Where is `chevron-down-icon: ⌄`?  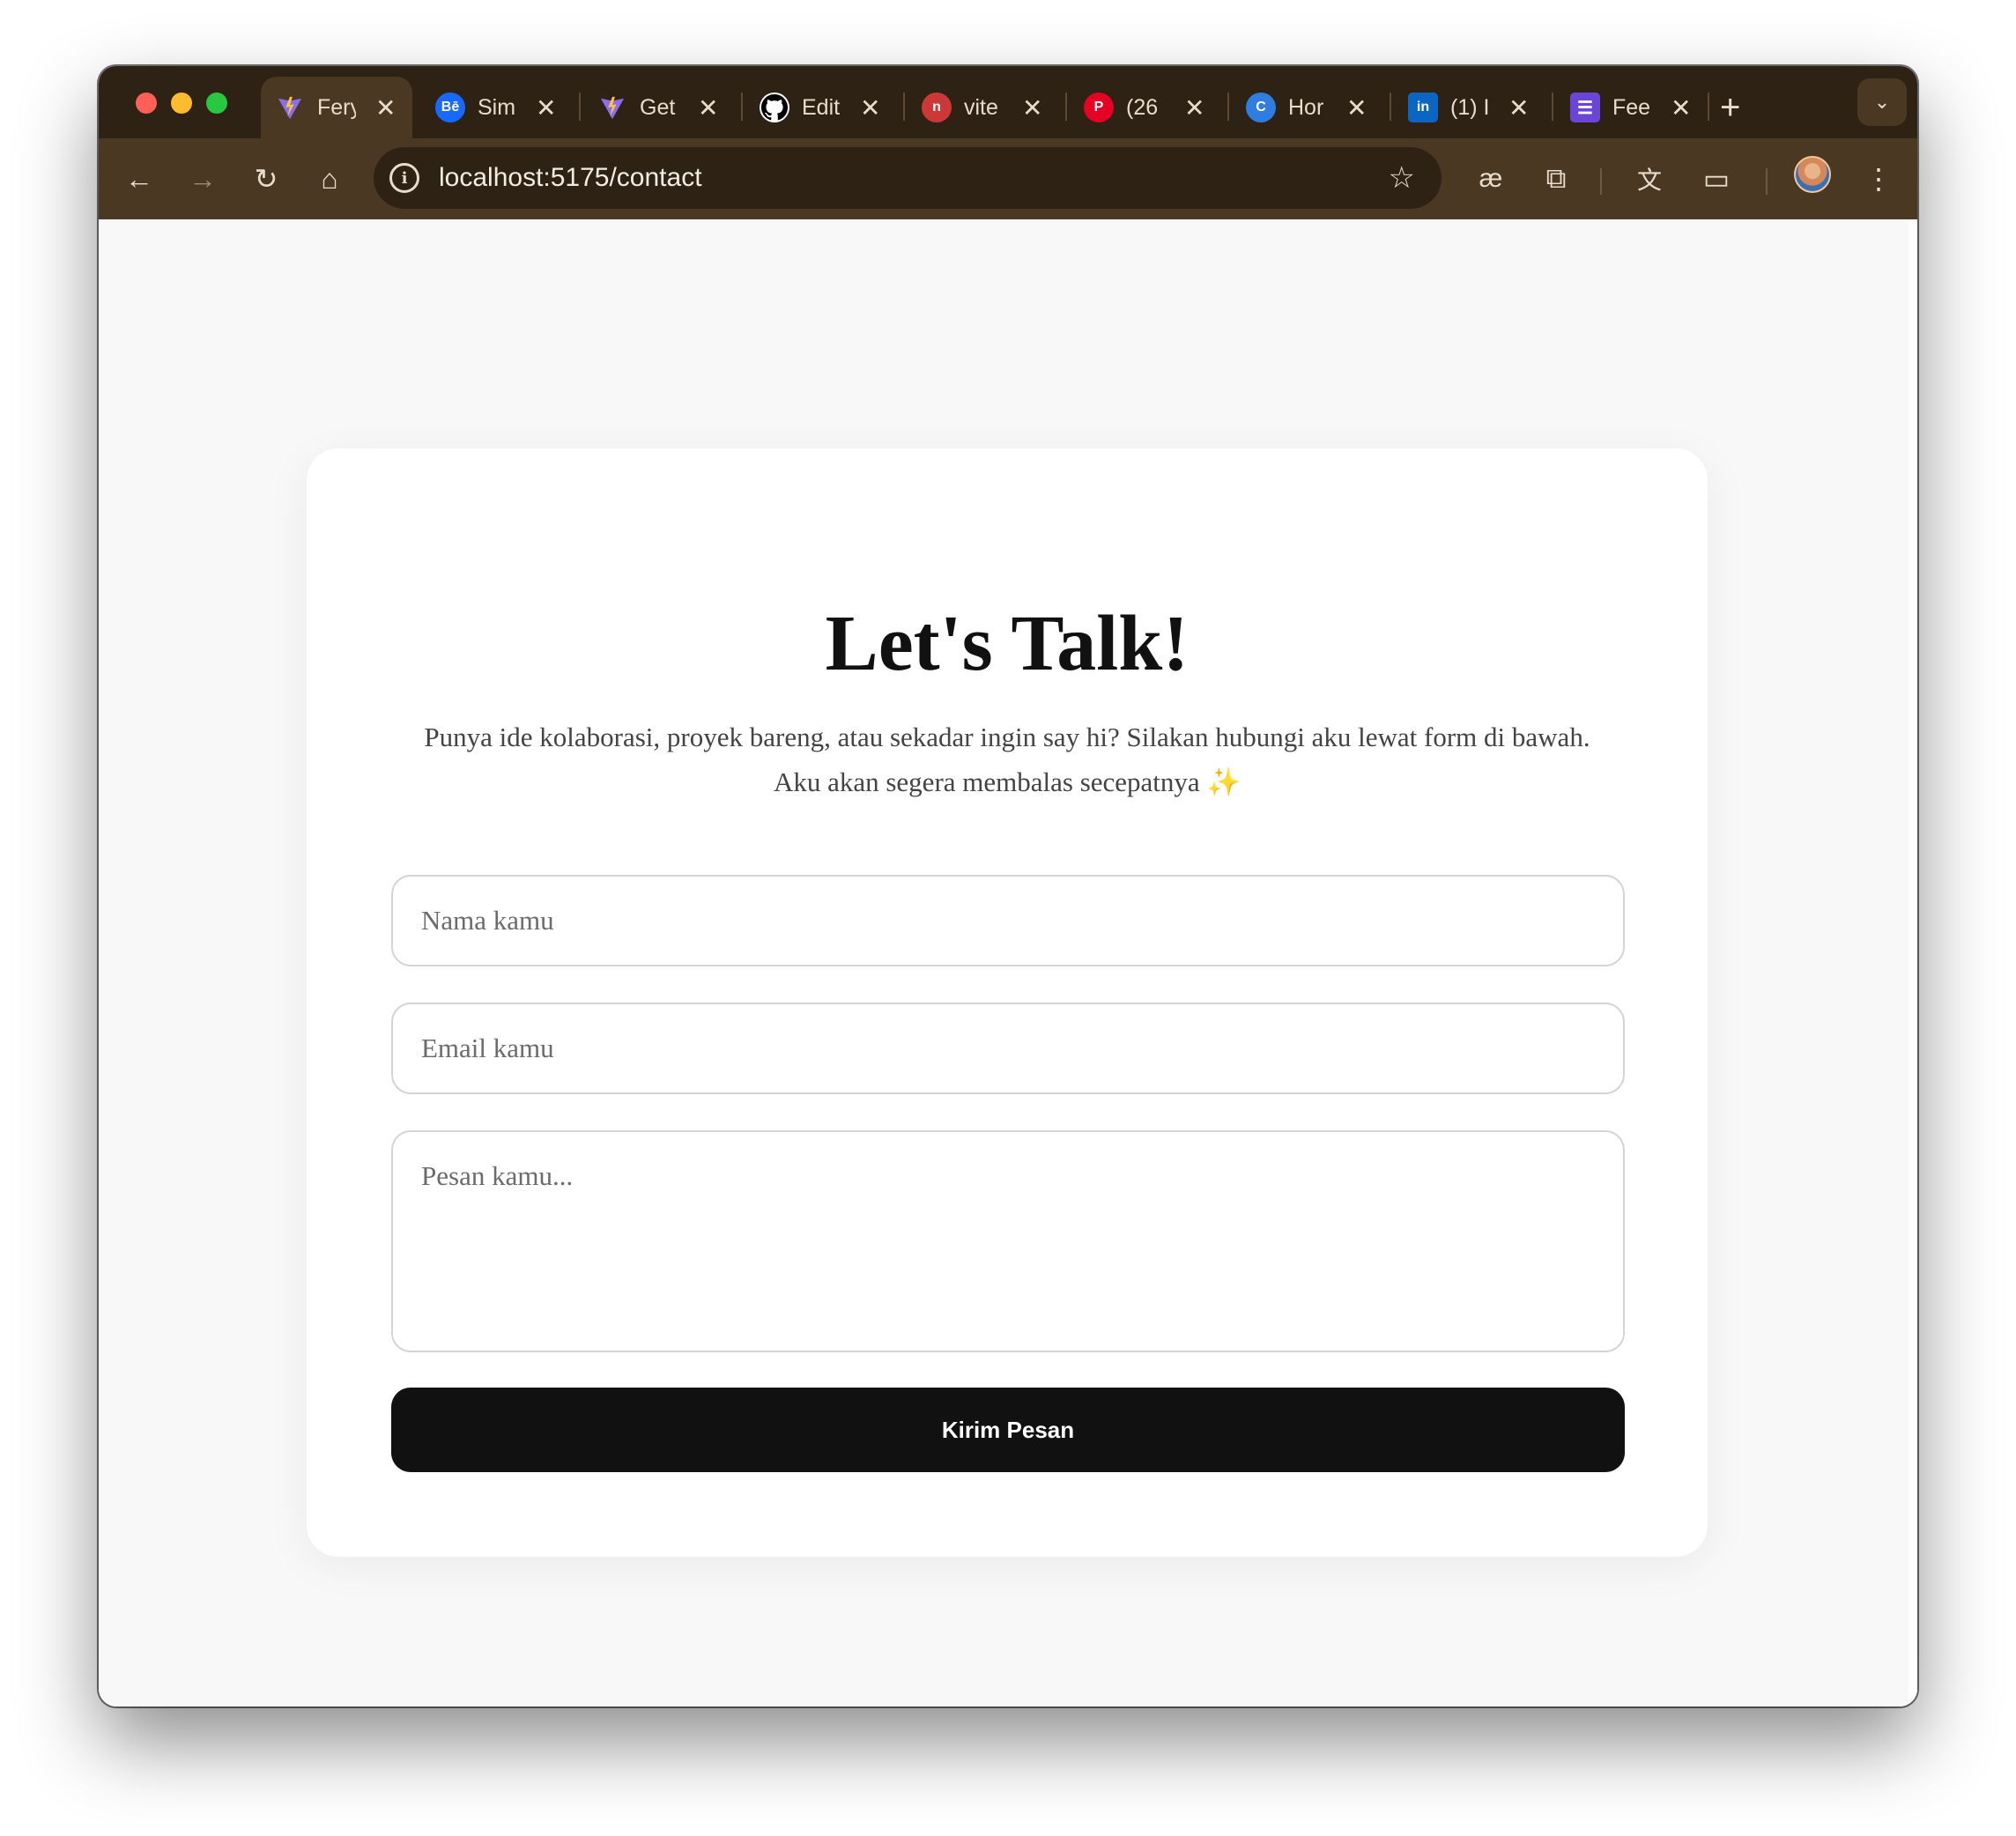 chevron-down-icon: ⌄ is located at coordinates (1882, 102).